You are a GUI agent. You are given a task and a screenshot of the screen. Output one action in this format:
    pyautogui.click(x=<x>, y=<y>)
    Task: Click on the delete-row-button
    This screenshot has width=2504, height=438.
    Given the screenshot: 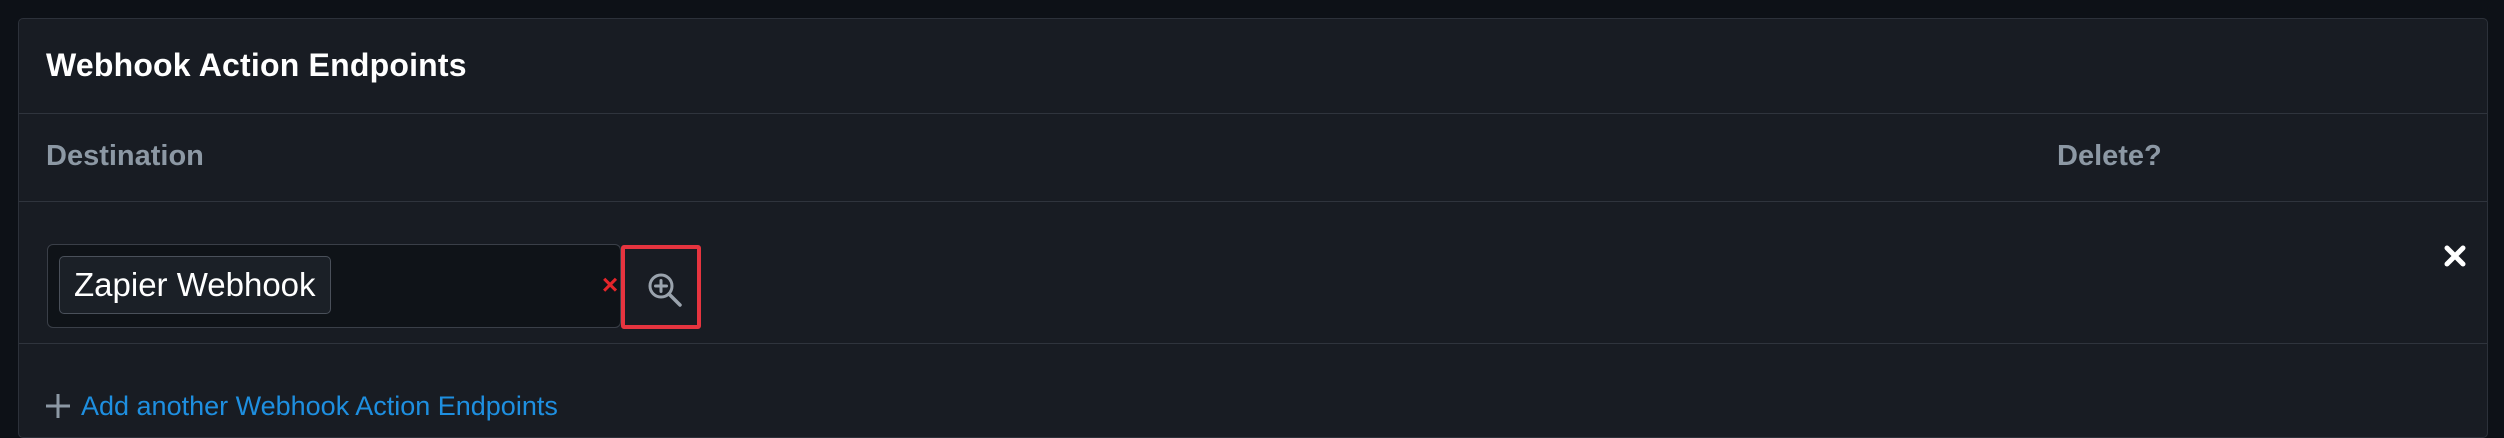 What is the action you would take?
    pyautogui.click(x=2455, y=256)
    